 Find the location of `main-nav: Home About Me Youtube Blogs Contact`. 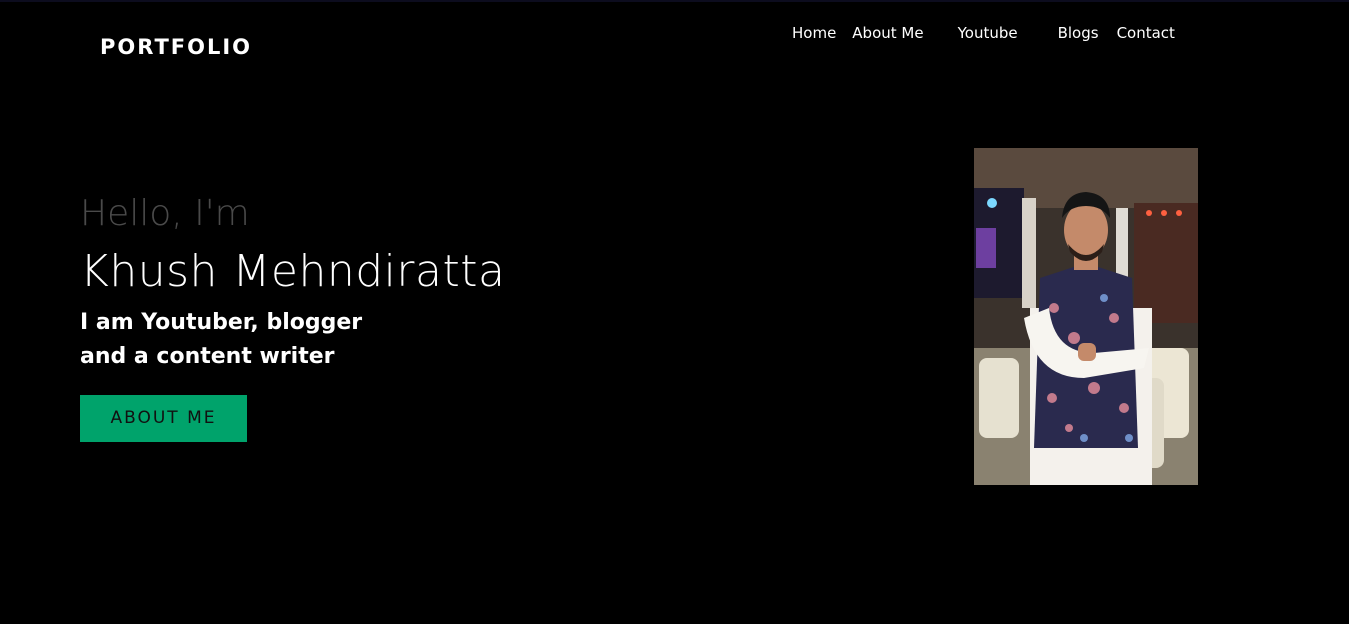

main-nav: Home About Me Youtube Blogs Contact is located at coordinates (983, 33).